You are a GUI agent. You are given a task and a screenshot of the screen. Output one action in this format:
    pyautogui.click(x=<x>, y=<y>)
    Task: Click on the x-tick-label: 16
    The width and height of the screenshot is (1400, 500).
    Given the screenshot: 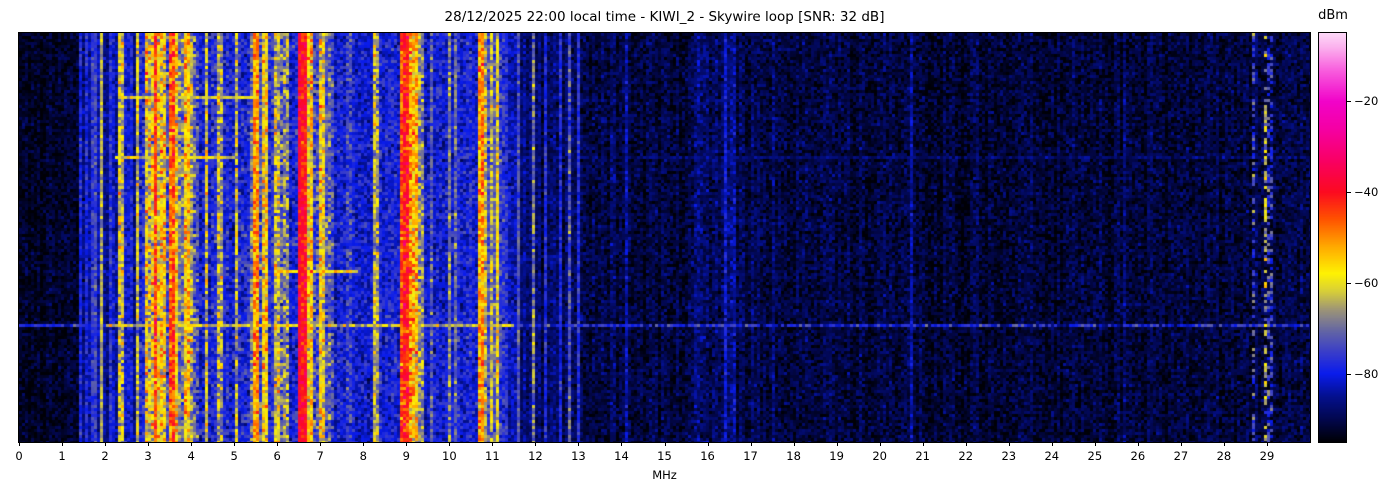 What is the action you would take?
    pyautogui.click(x=707, y=456)
    